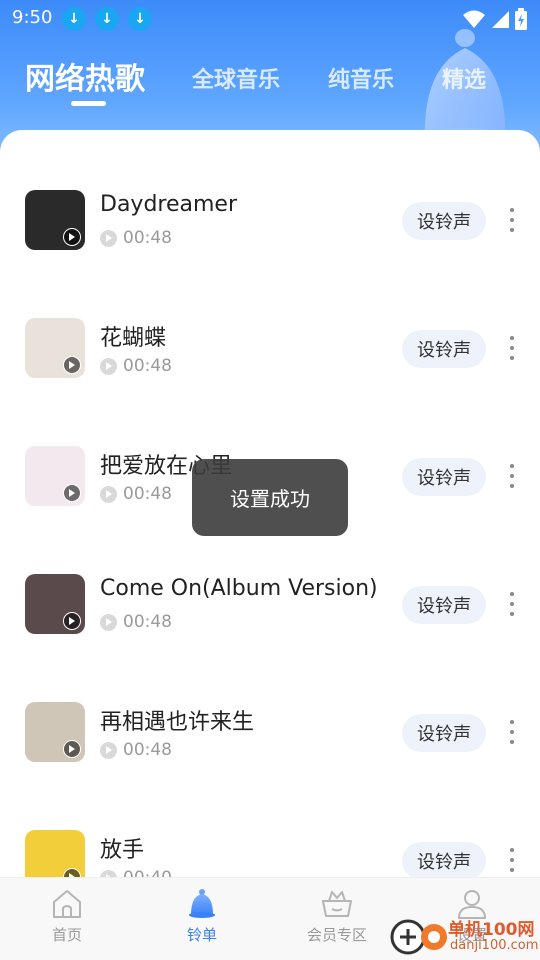 The width and height of the screenshot is (540, 960). What do you see at coordinates (202, 923) in the screenshot?
I see `nav-ringtone-list: 铃单` at bounding box center [202, 923].